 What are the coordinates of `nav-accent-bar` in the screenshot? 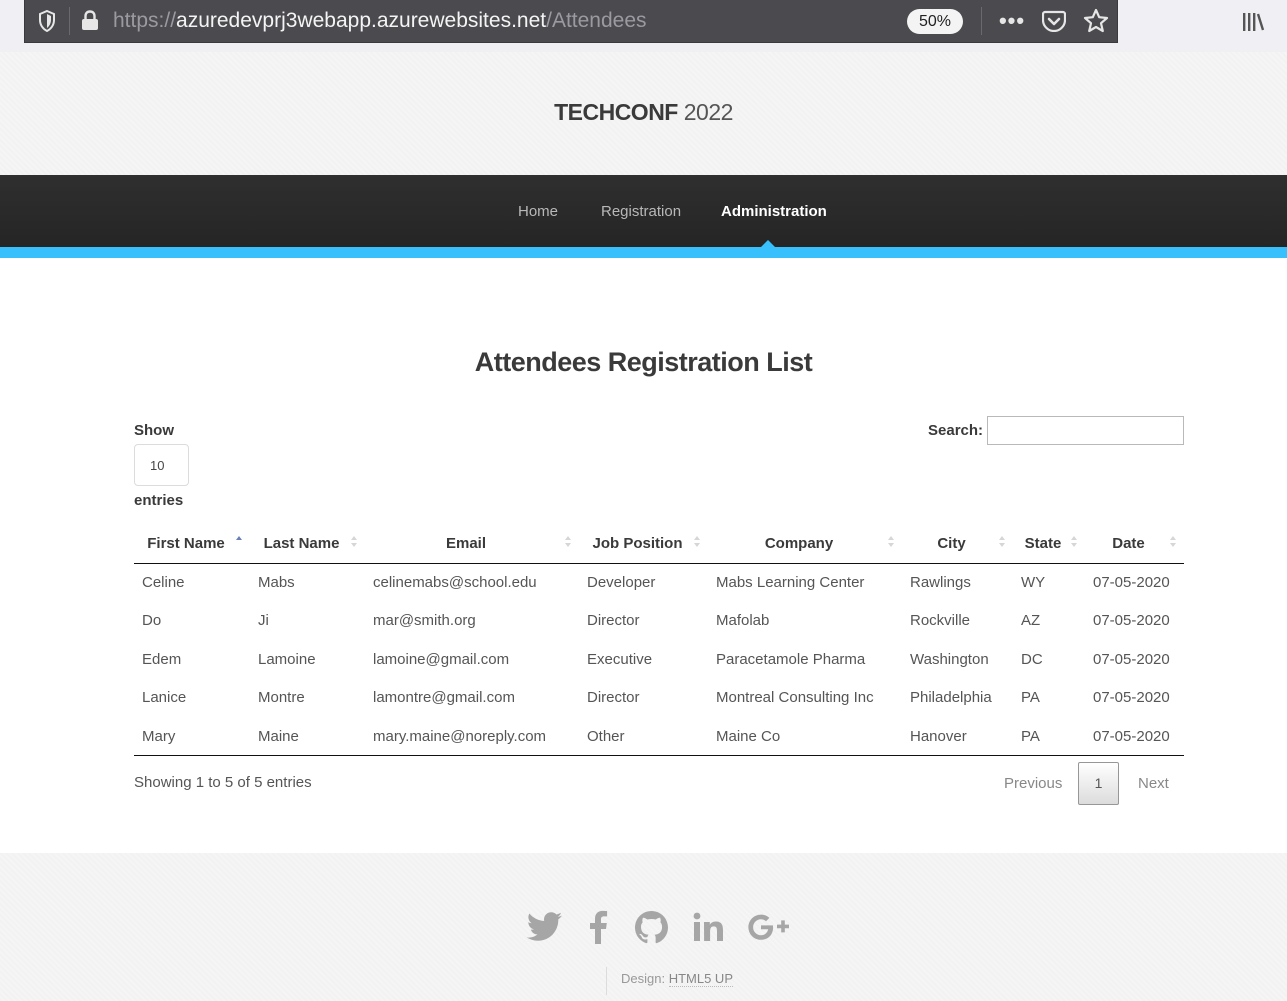 It's located at (643, 252).